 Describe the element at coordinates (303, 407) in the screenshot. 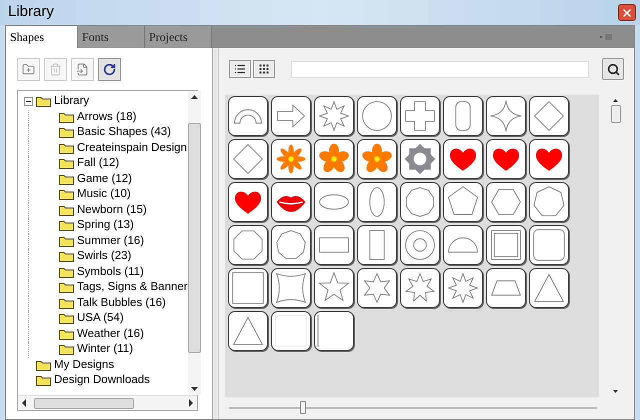

I see `slider-thumb` at that location.